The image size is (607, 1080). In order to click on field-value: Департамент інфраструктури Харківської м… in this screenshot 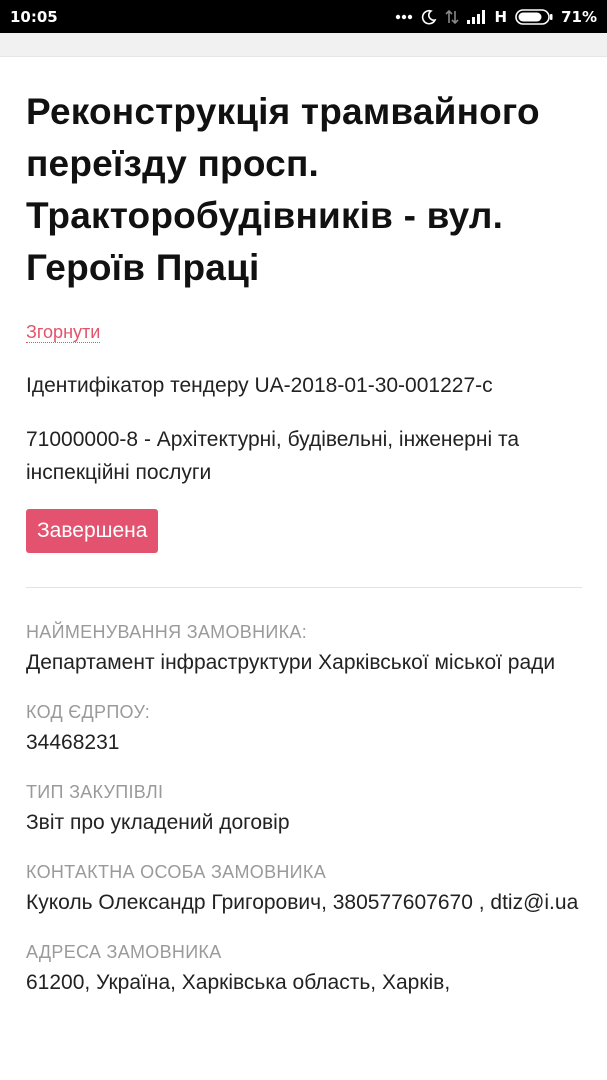, I will do `click(291, 662)`.